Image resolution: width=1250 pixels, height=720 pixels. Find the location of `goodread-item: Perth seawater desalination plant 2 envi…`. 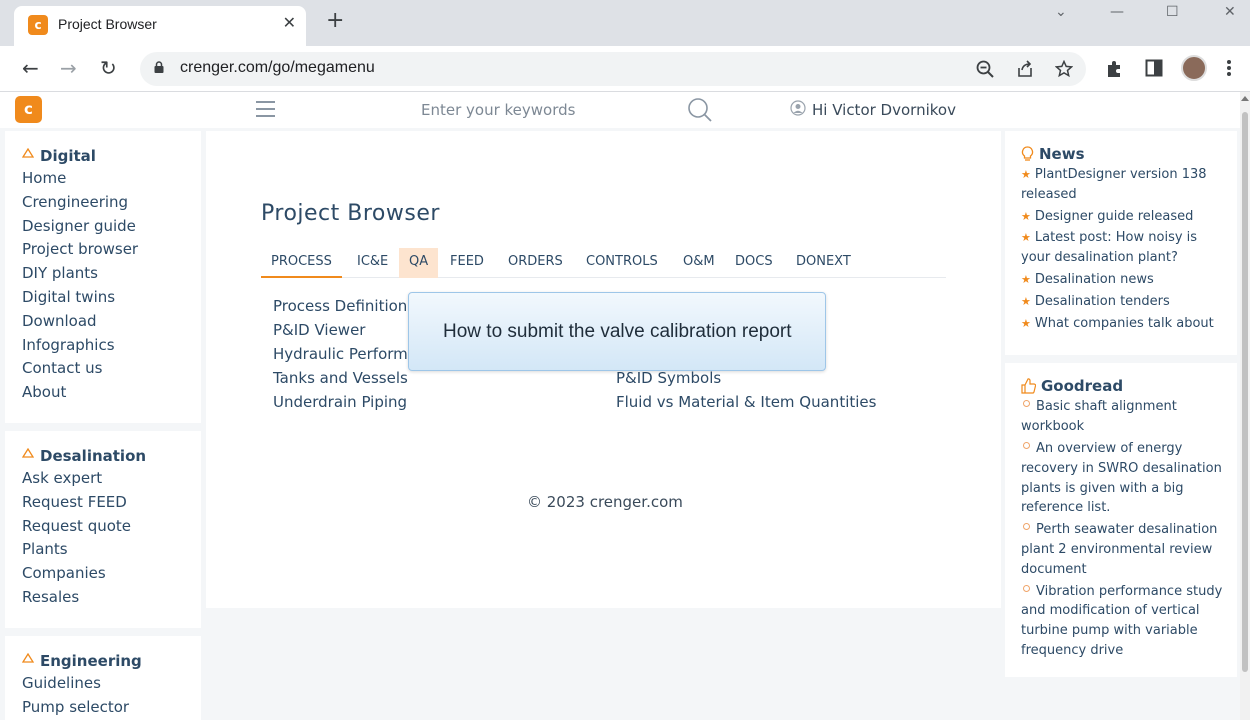

goodread-item: Perth seawater desalination plant 2 envi… is located at coordinates (1124, 549).